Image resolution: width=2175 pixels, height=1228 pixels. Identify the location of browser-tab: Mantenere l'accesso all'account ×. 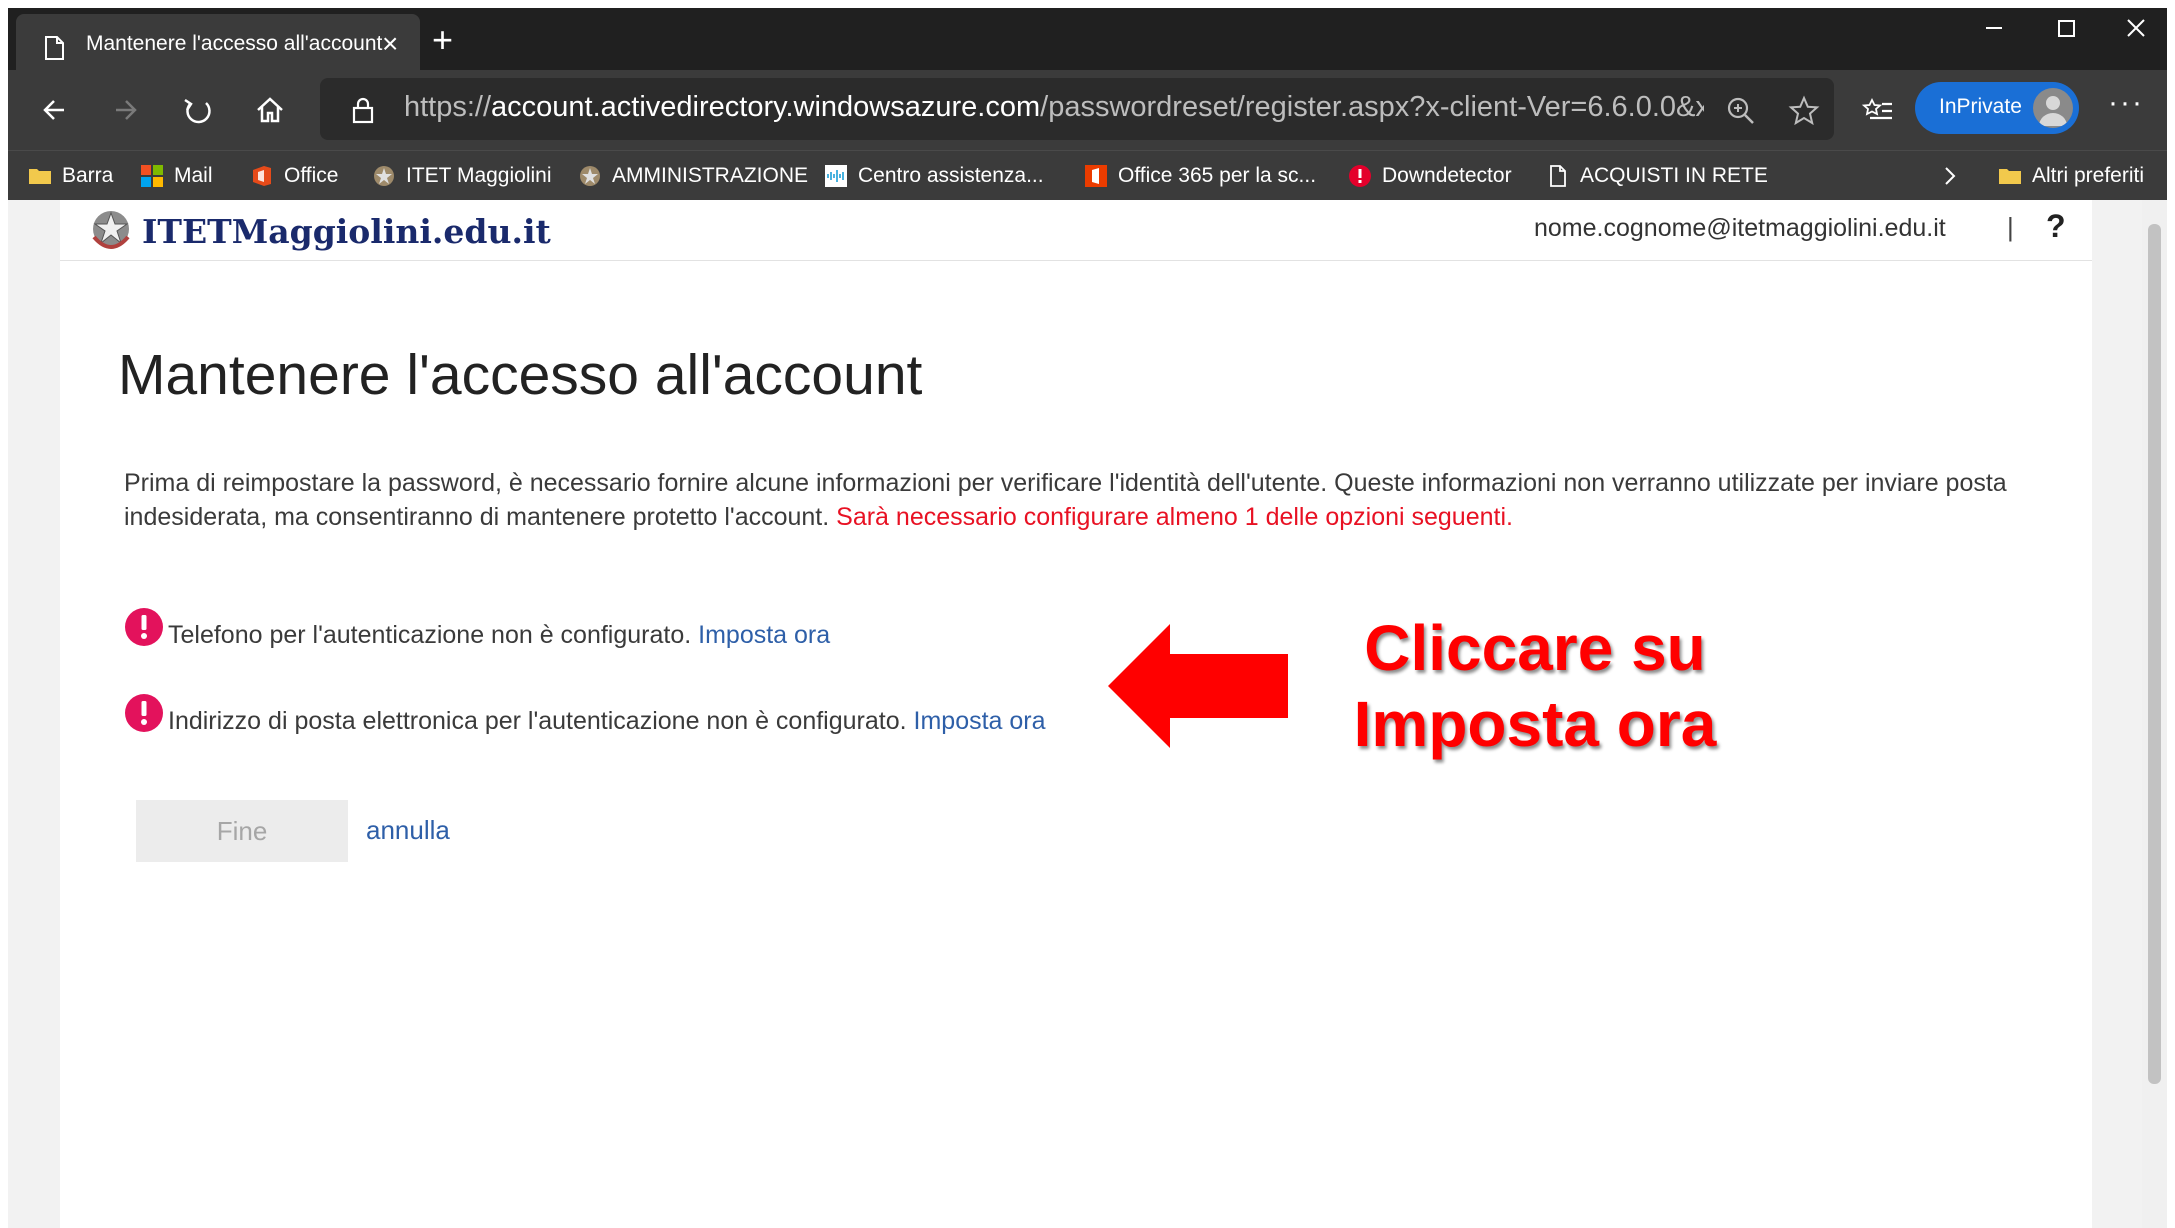
(218, 42).